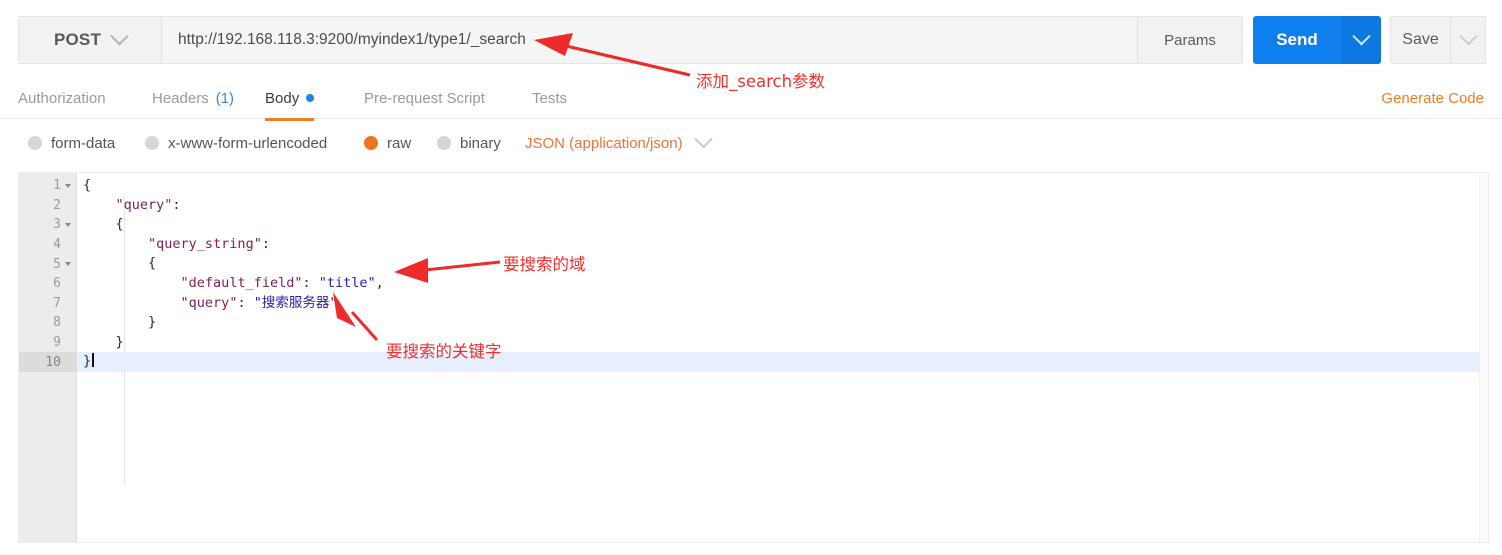 The image size is (1502, 555). What do you see at coordinates (47, 206) in the screenshot?
I see `gutter-line: 2` at bounding box center [47, 206].